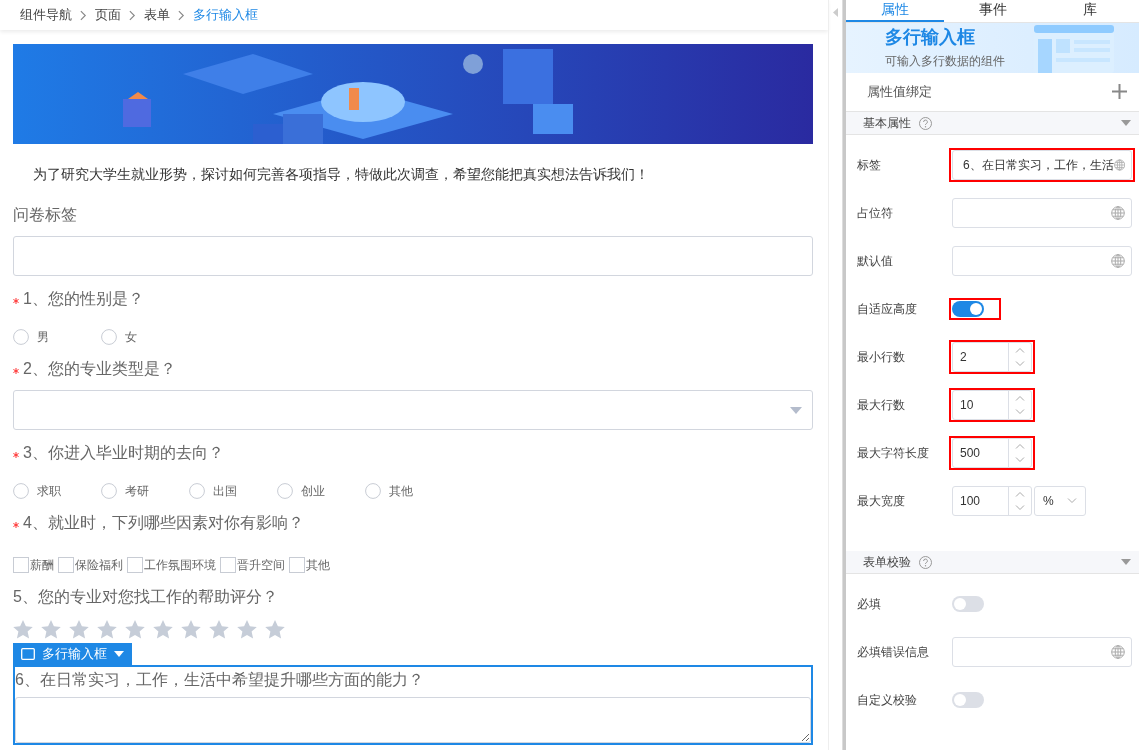 This screenshot has height=750, width=1139. What do you see at coordinates (1072, 501) in the screenshot?
I see `chevron-down-icon` at bounding box center [1072, 501].